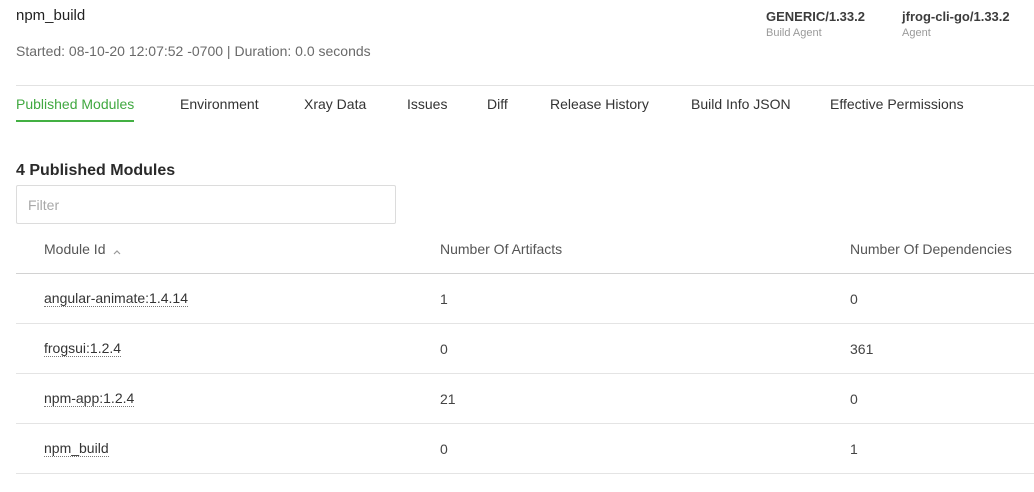  What do you see at coordinates (862, 349) in the screenshot?
I see `dependencies-count: 361` at bounding box center [862, 349].